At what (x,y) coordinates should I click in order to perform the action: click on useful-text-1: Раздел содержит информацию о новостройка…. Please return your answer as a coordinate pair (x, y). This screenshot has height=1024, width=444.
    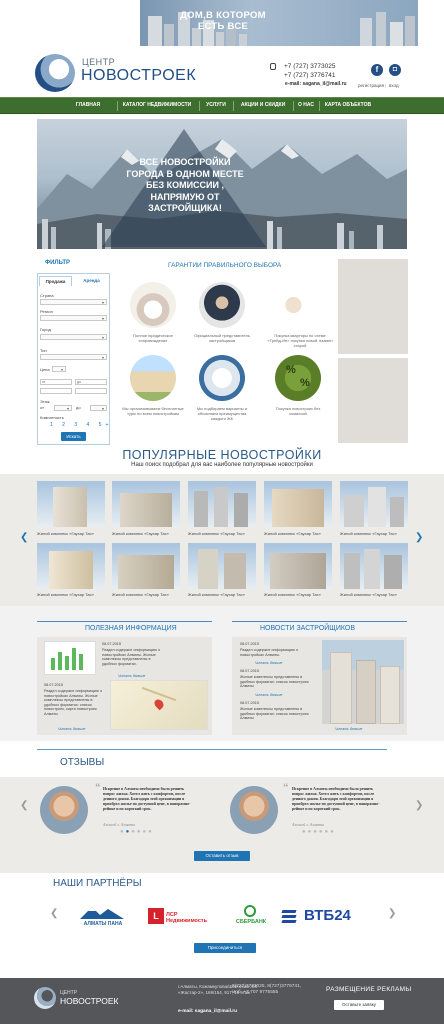
    Looking at the image, I should click on (131, 657).